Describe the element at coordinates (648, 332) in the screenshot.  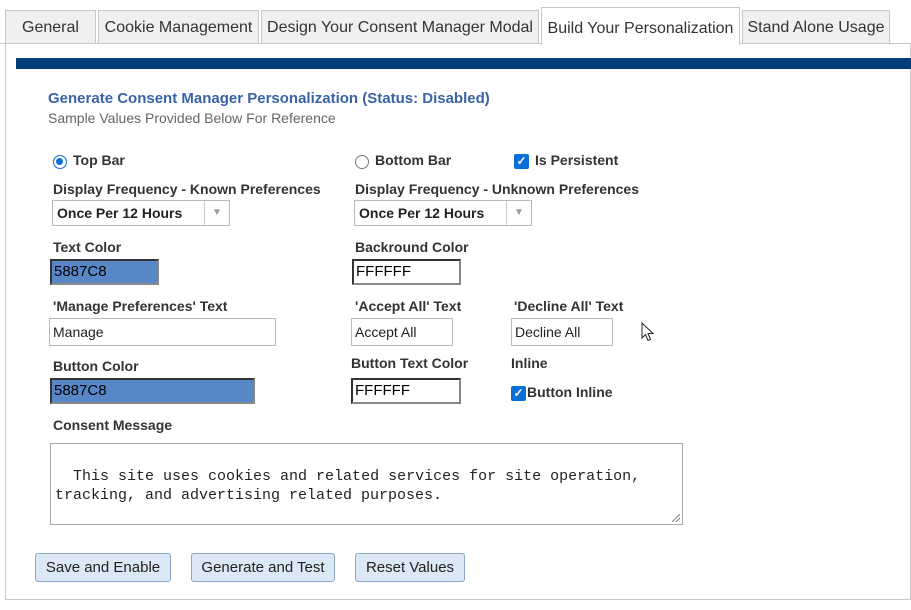
I see `mouse-pointer-icon` at that location.